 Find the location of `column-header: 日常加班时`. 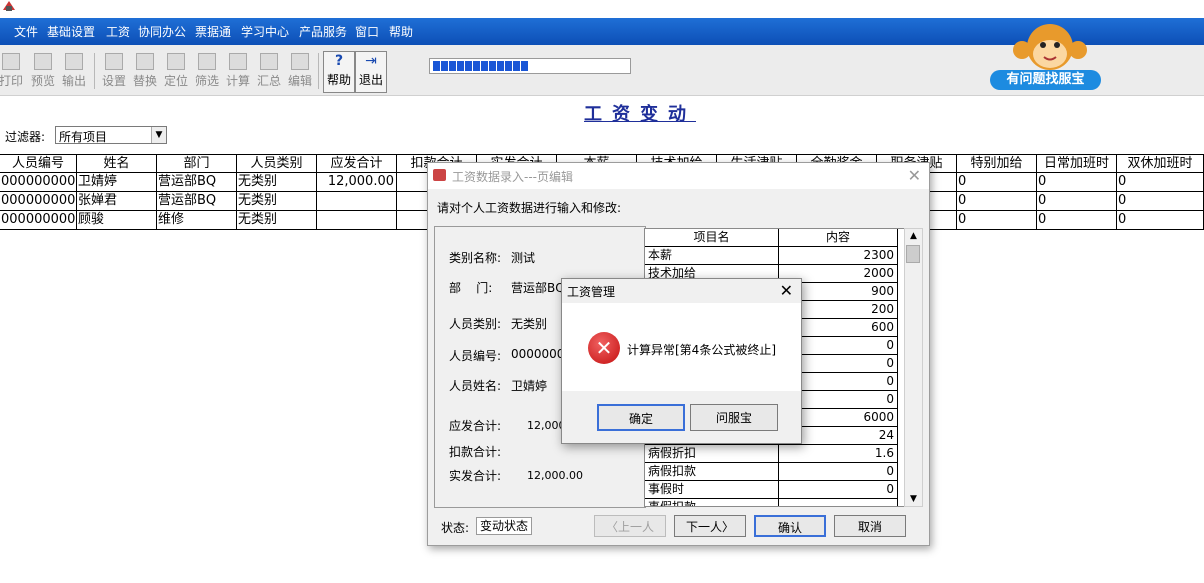

column-header: 日常加班时 is located at coordinates (1077, 163).